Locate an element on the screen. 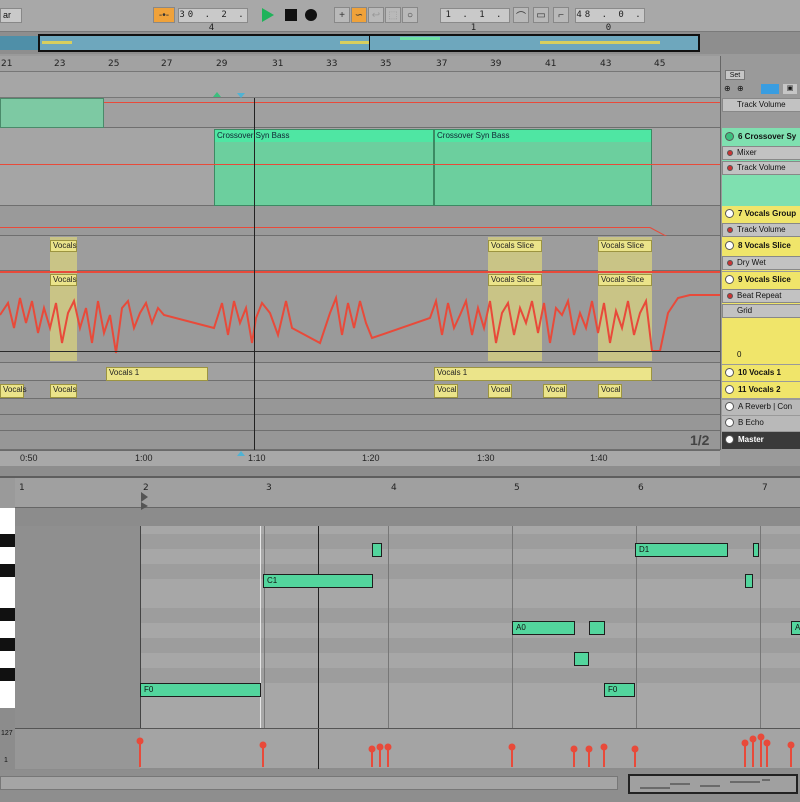 The height and width of the screenshot is (802, 800). metronome-button: ○ is located at coordinates (410, 15).